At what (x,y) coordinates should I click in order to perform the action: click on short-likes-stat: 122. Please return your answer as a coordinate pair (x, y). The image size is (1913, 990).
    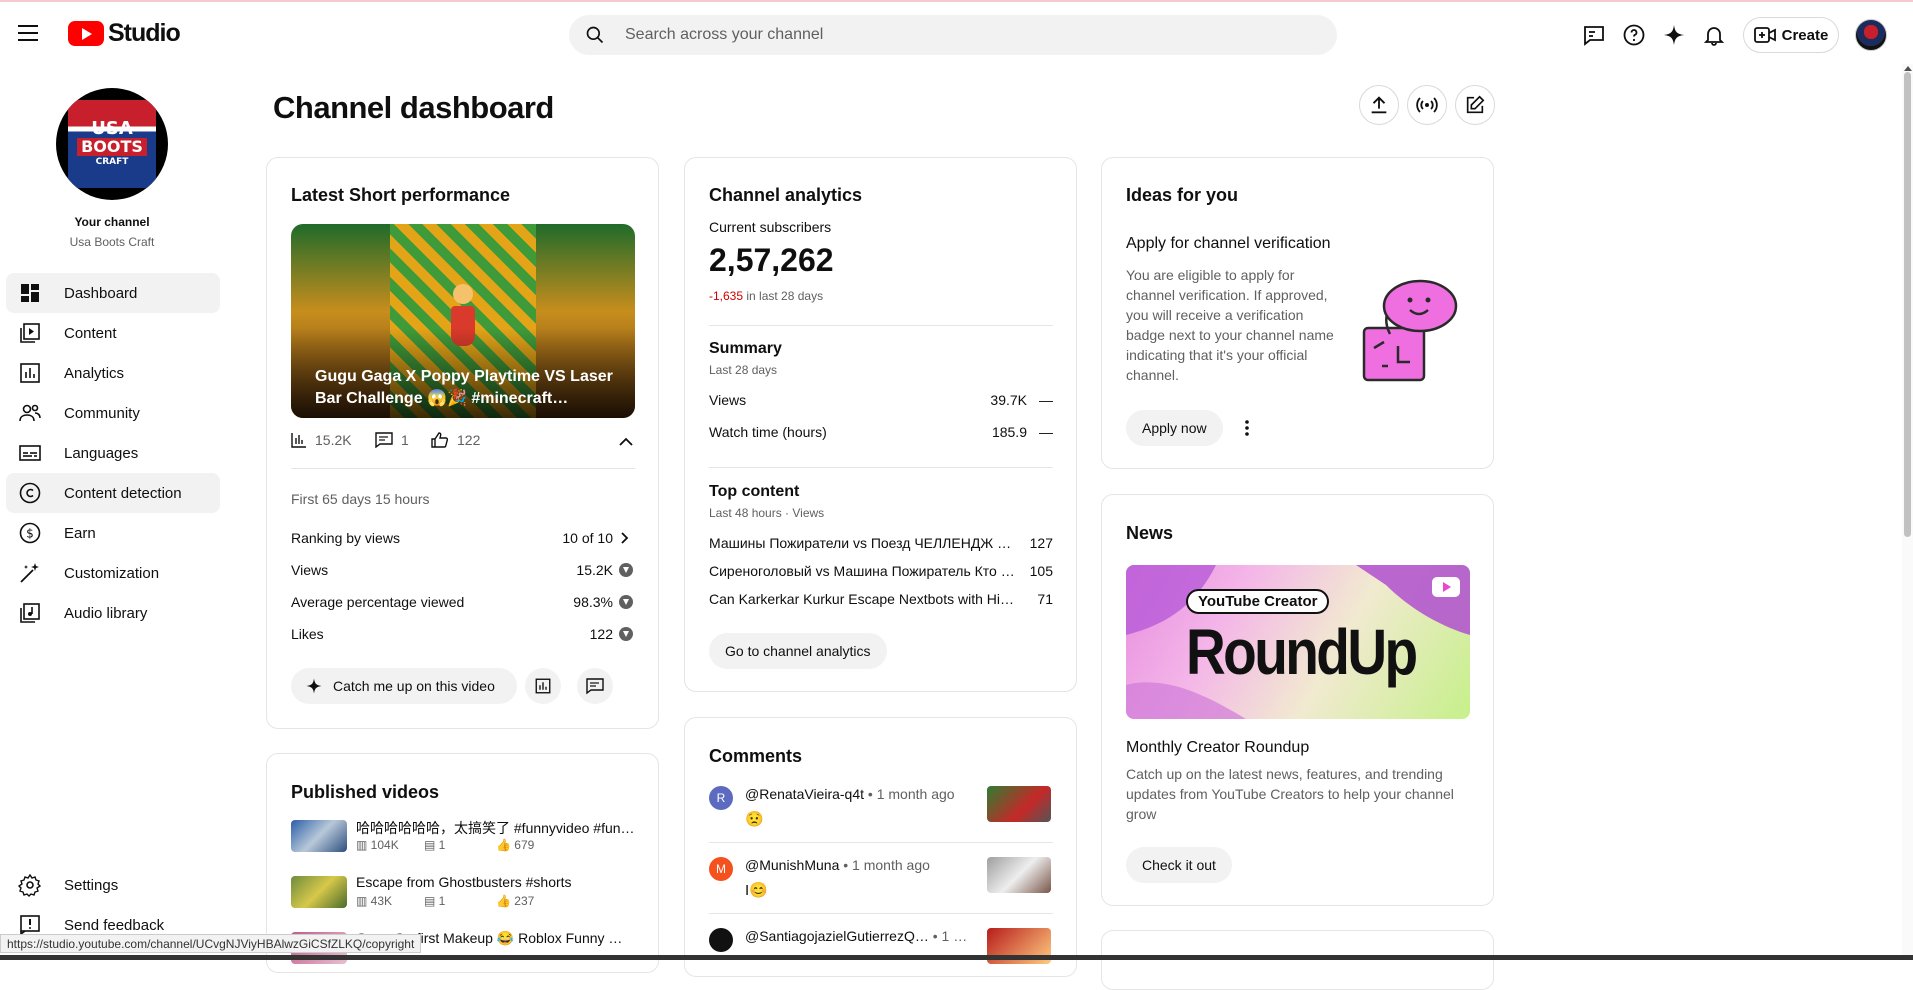
    Looking at the image, I should click on (455, 440).